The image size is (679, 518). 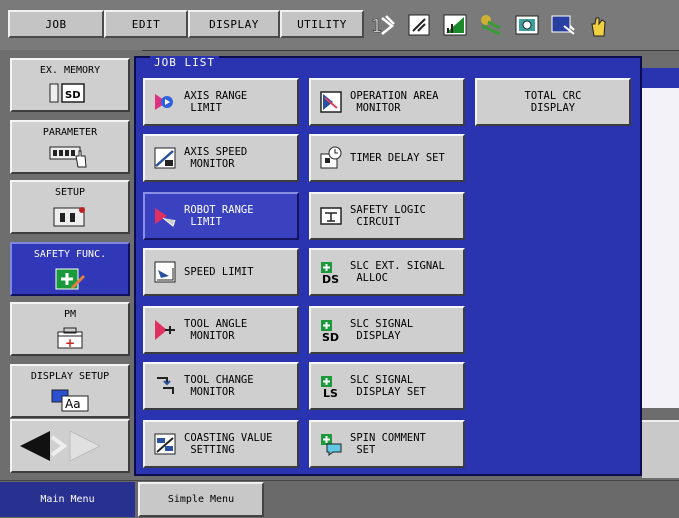 What do you see at coordinates (56, 24) in the screenshot?
I see `menu-job: JOB` at bounding box center [56, 24].